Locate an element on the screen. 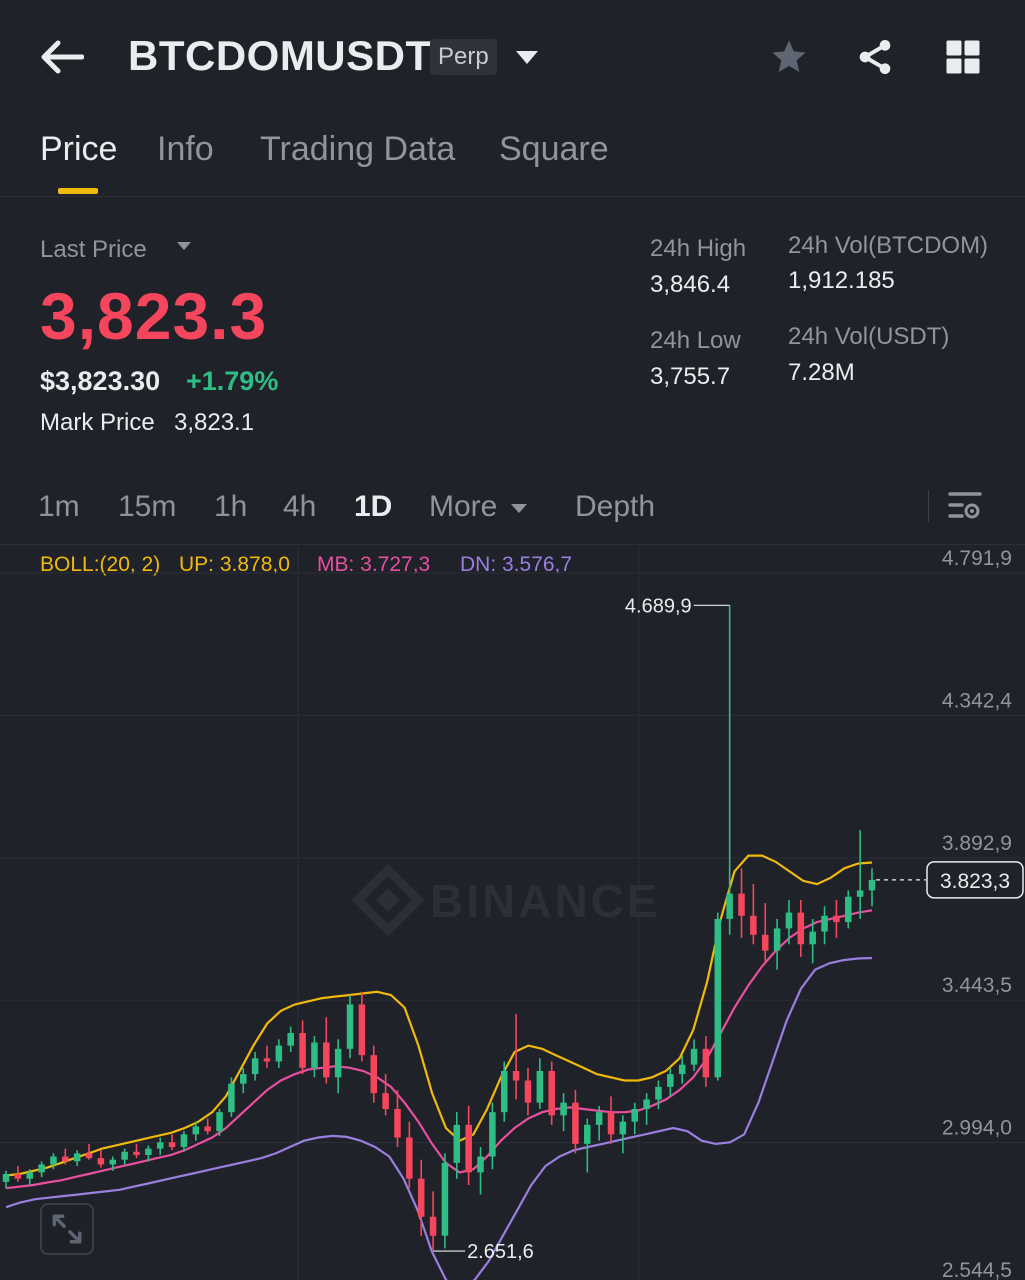 The width and height of the screenshot is (1025, 1280). mark-price-value: 3,823.1 is located at coordinates (214, 422).